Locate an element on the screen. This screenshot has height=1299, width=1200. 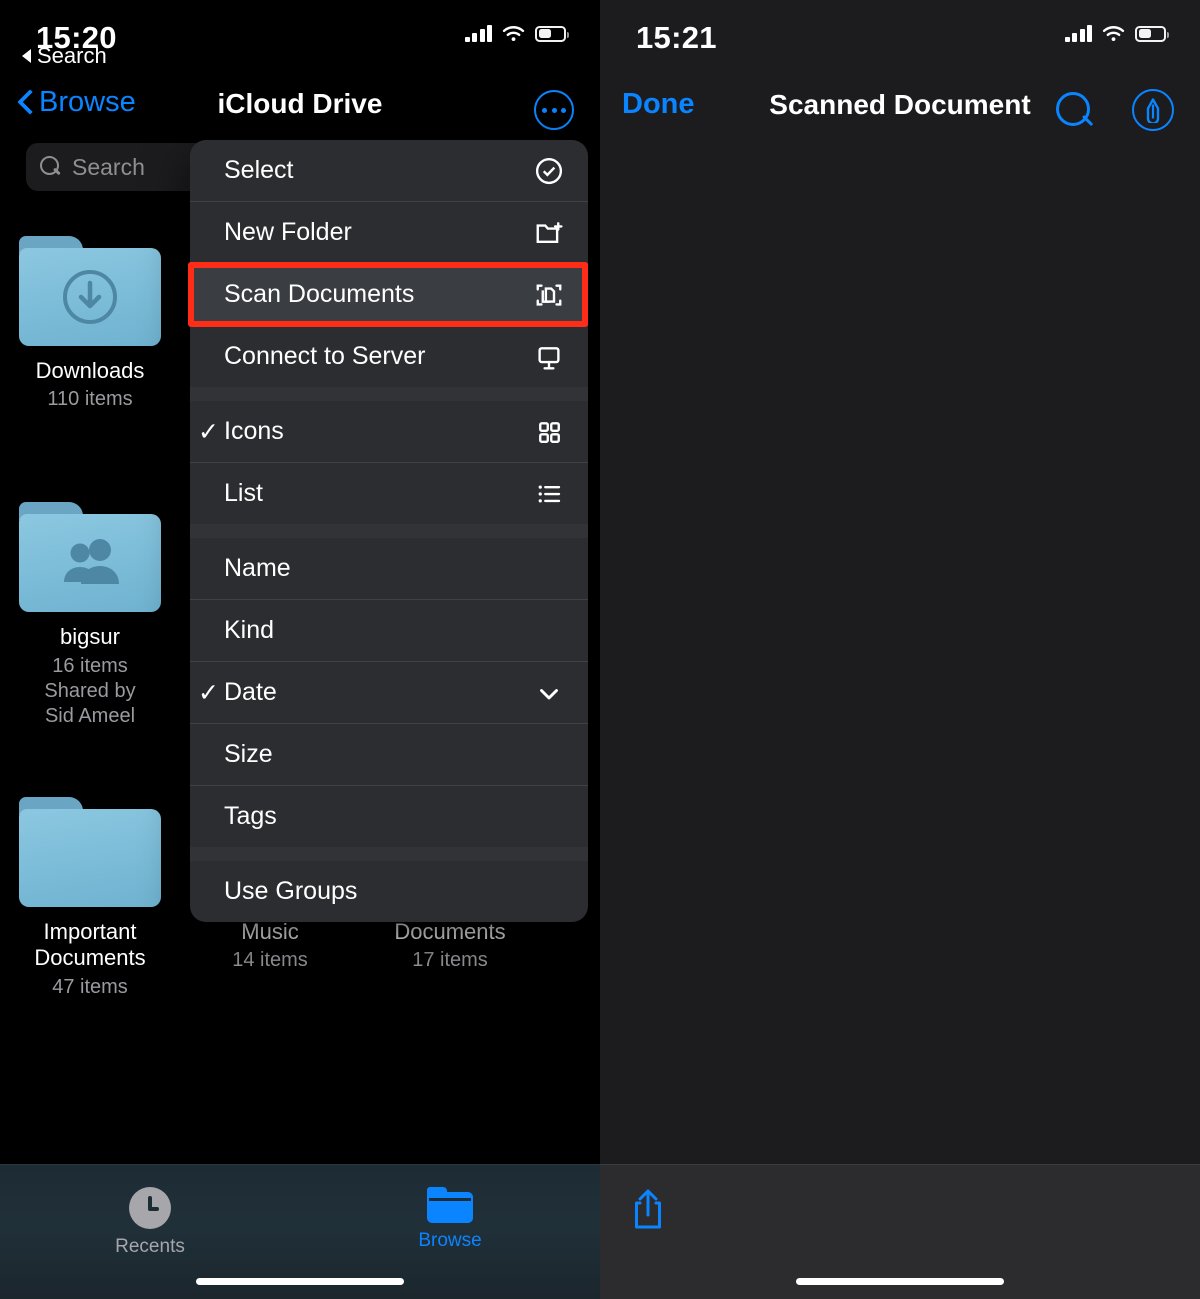
menu-item-new-folder: New Folder is located at coordinates (389, 232).